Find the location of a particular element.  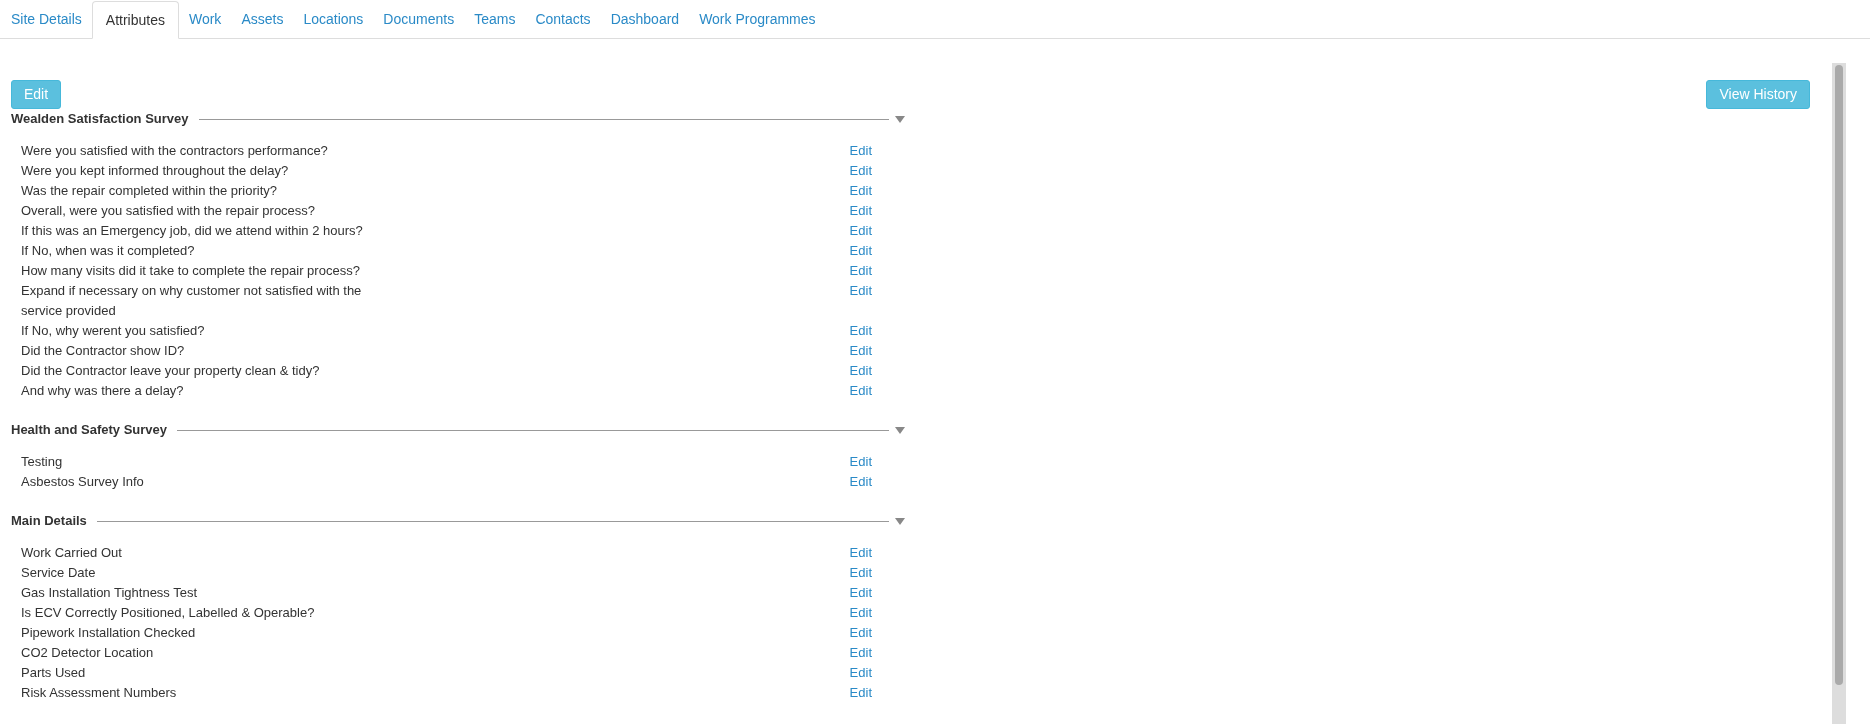

attribute-label: Were you satisfied with the contractors performance? is located at coordinates (175, 151).